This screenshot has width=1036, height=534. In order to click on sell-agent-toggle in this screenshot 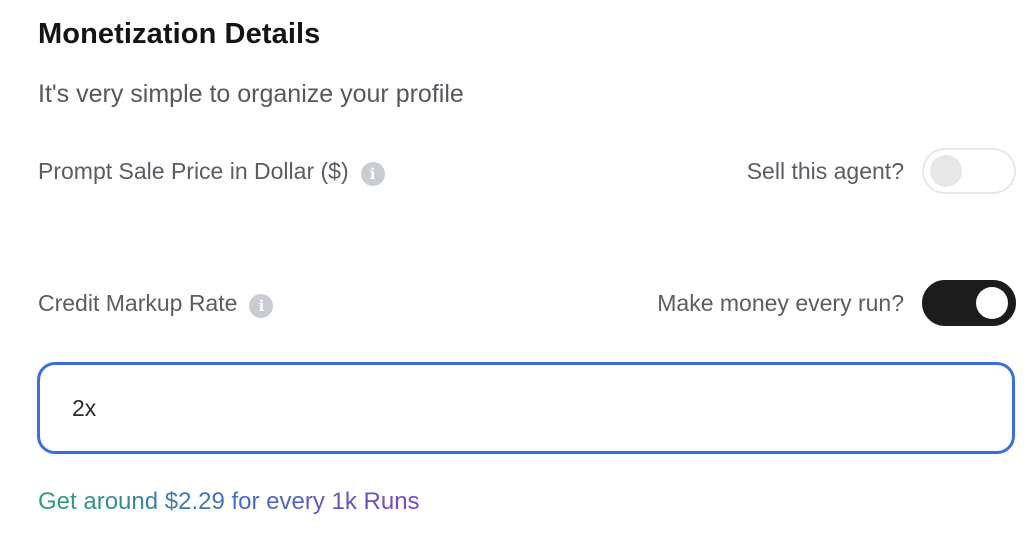, I will do `click(969, 171)`.